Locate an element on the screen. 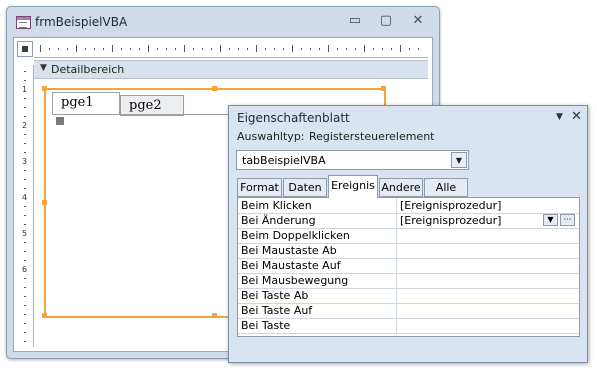 Image resolution: width=597 pixels, height=372 pixels. section-arrow-icon: ▼ is located at coordinates (43, 68).